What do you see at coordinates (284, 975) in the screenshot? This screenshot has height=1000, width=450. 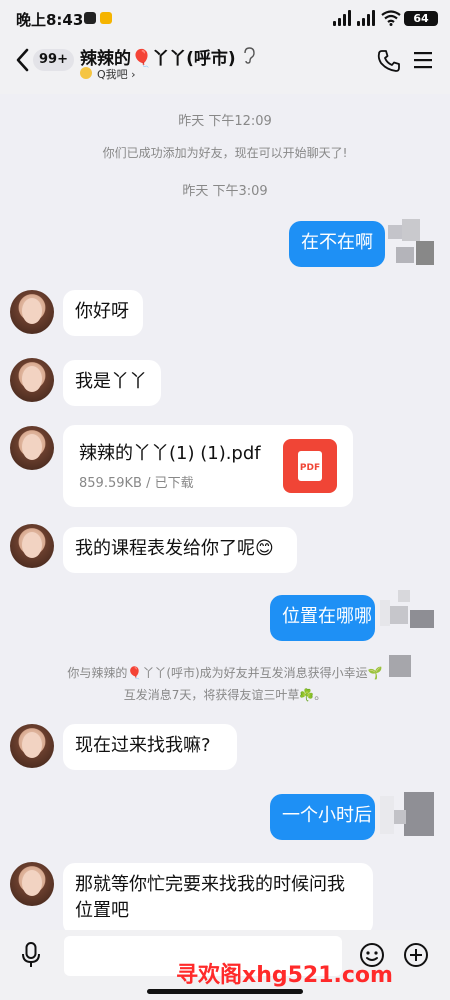 I see `watermark-text: 寻欢阁xhg521.com` at bounding box center [284, 975].